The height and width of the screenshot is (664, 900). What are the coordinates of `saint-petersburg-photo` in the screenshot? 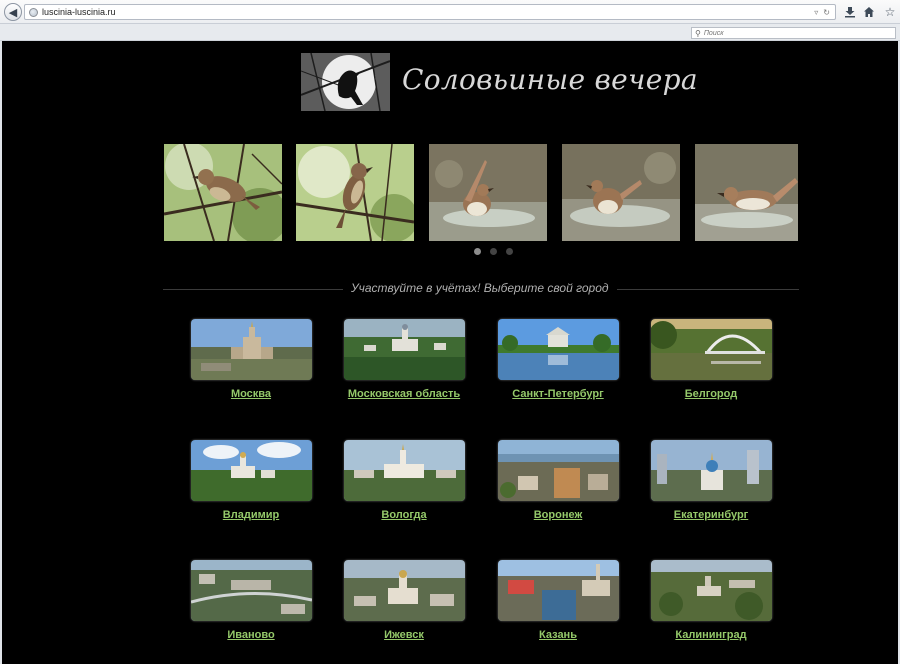 It's located at (558, 349).